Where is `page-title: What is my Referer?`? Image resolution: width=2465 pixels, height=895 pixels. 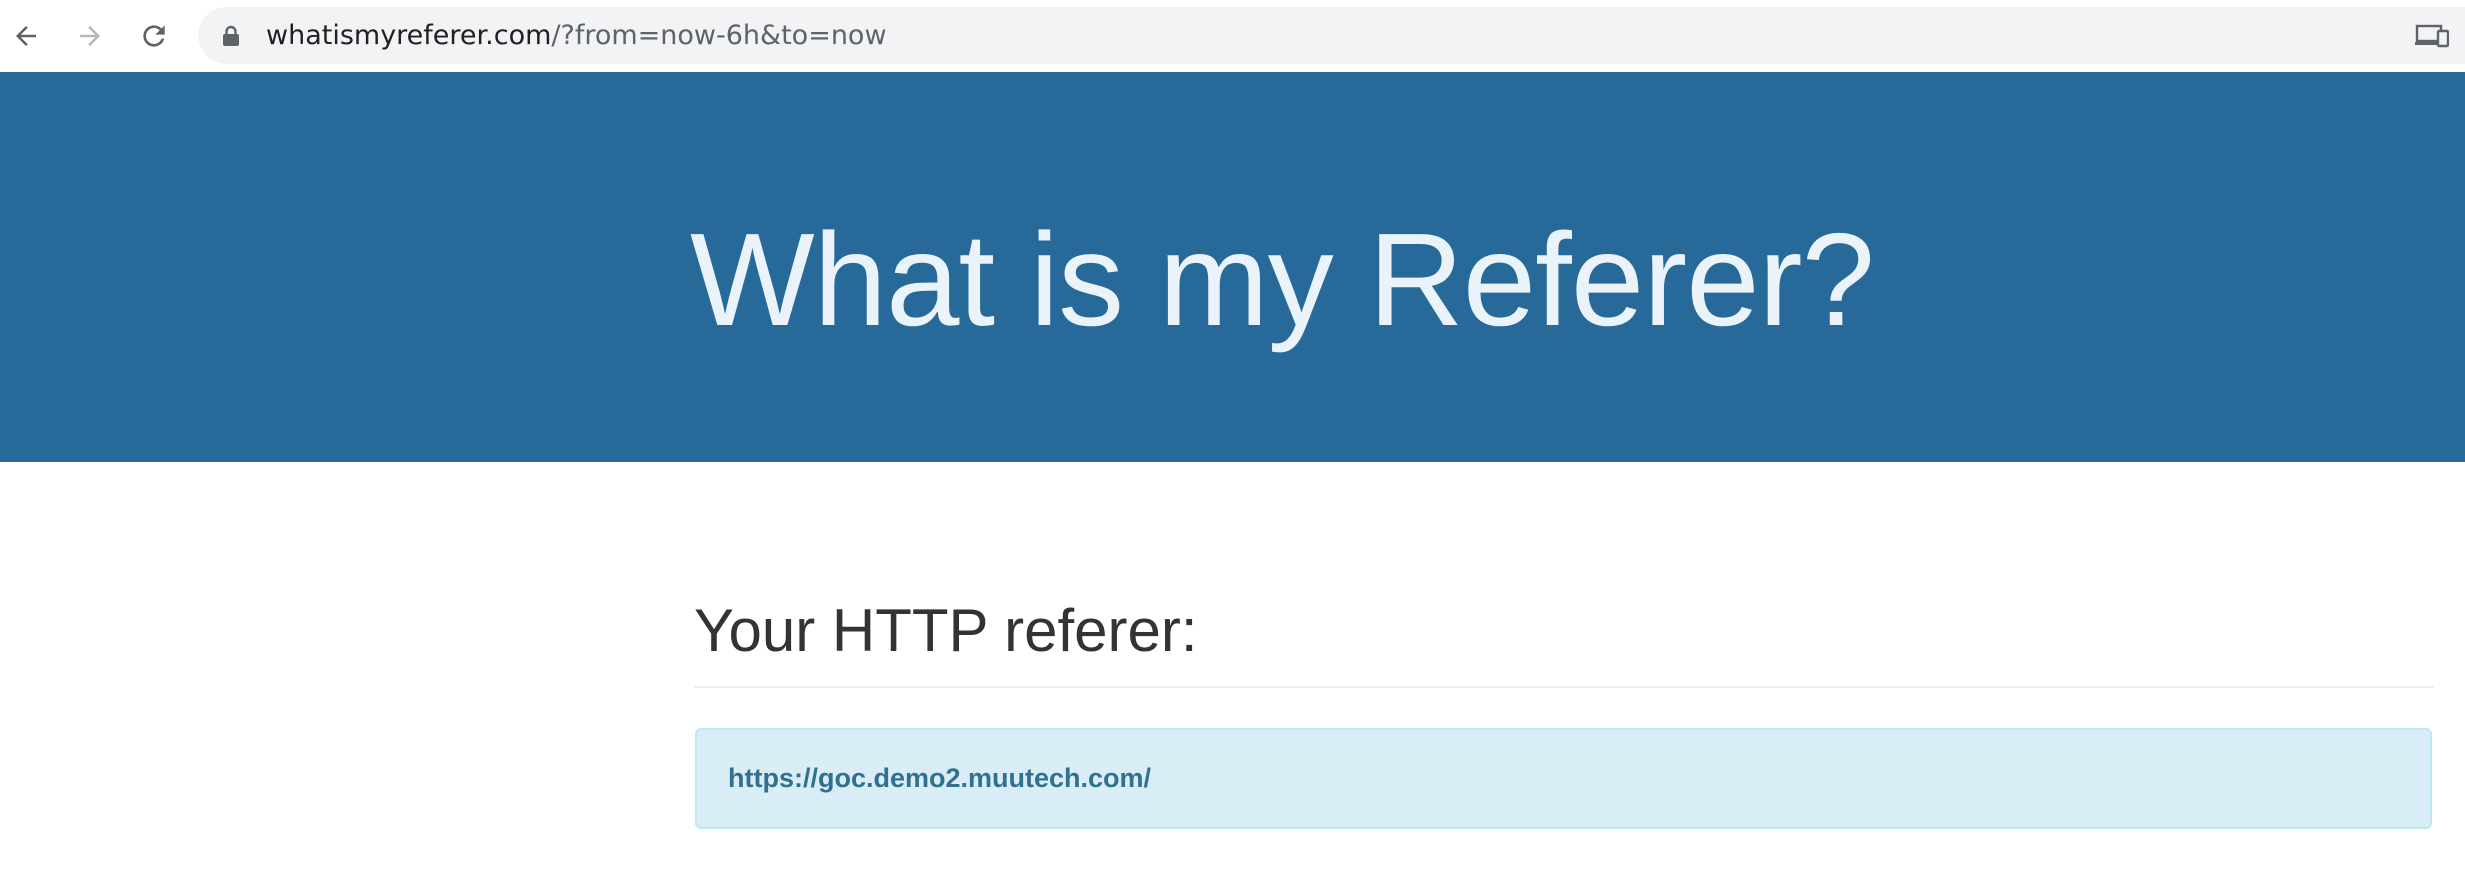 page-title: What is my Referer? is located at coordinates (1282, 279).